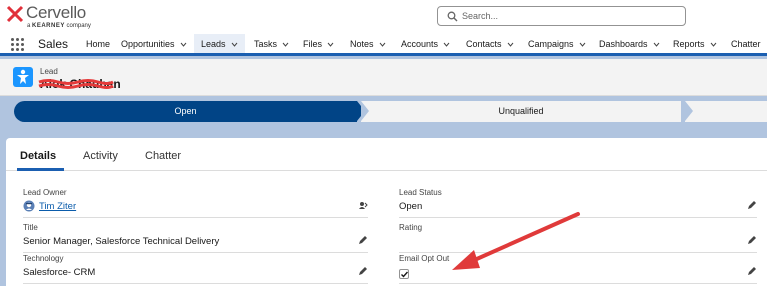  I want to click on lead-owner-link: Tim Ziter, so click(57, 206).